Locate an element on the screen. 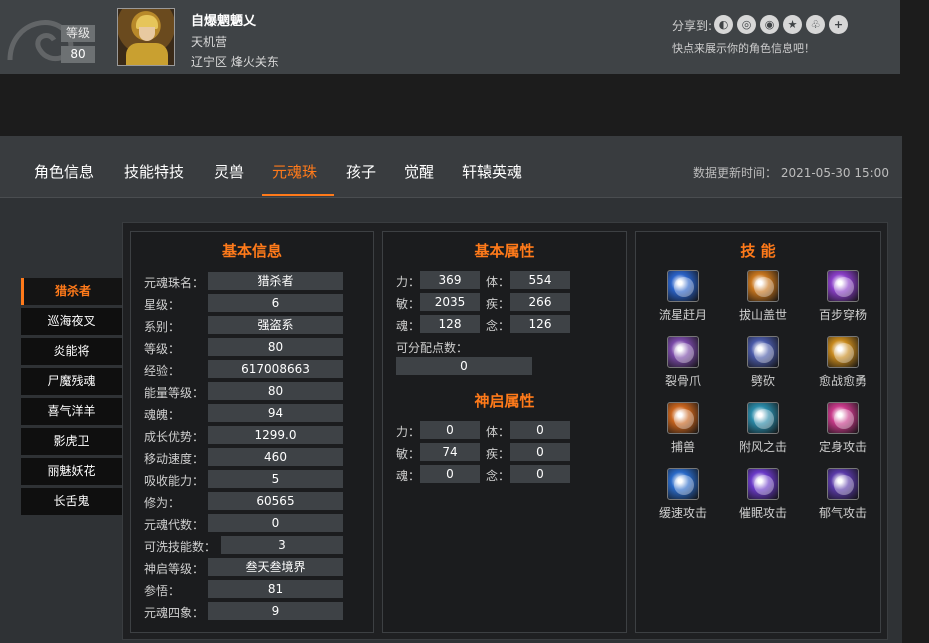 Image resolution: width=929 pixels, height=643 pixels. tab-soul-orb: 元魂珠 is located at coordinates (294, 171).